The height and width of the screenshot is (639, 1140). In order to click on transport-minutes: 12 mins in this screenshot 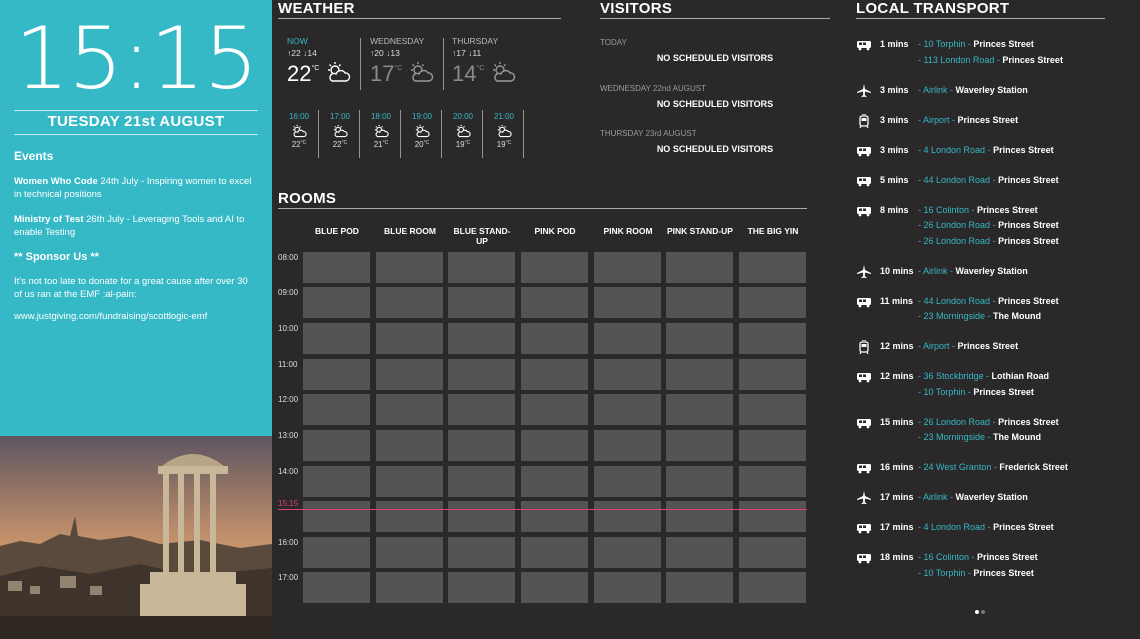, I will do `click(897, 376)`.